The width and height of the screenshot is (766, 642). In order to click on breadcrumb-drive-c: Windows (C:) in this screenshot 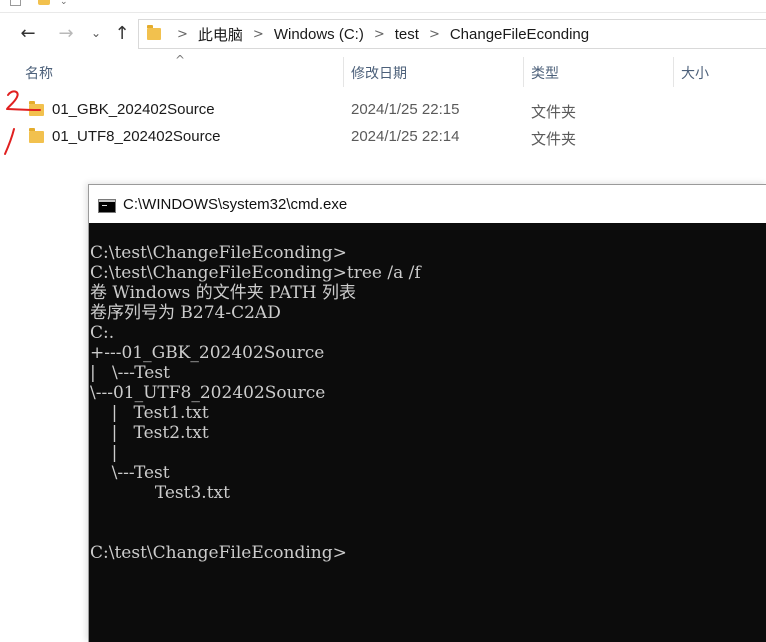, I will do `click(319, 34)`.